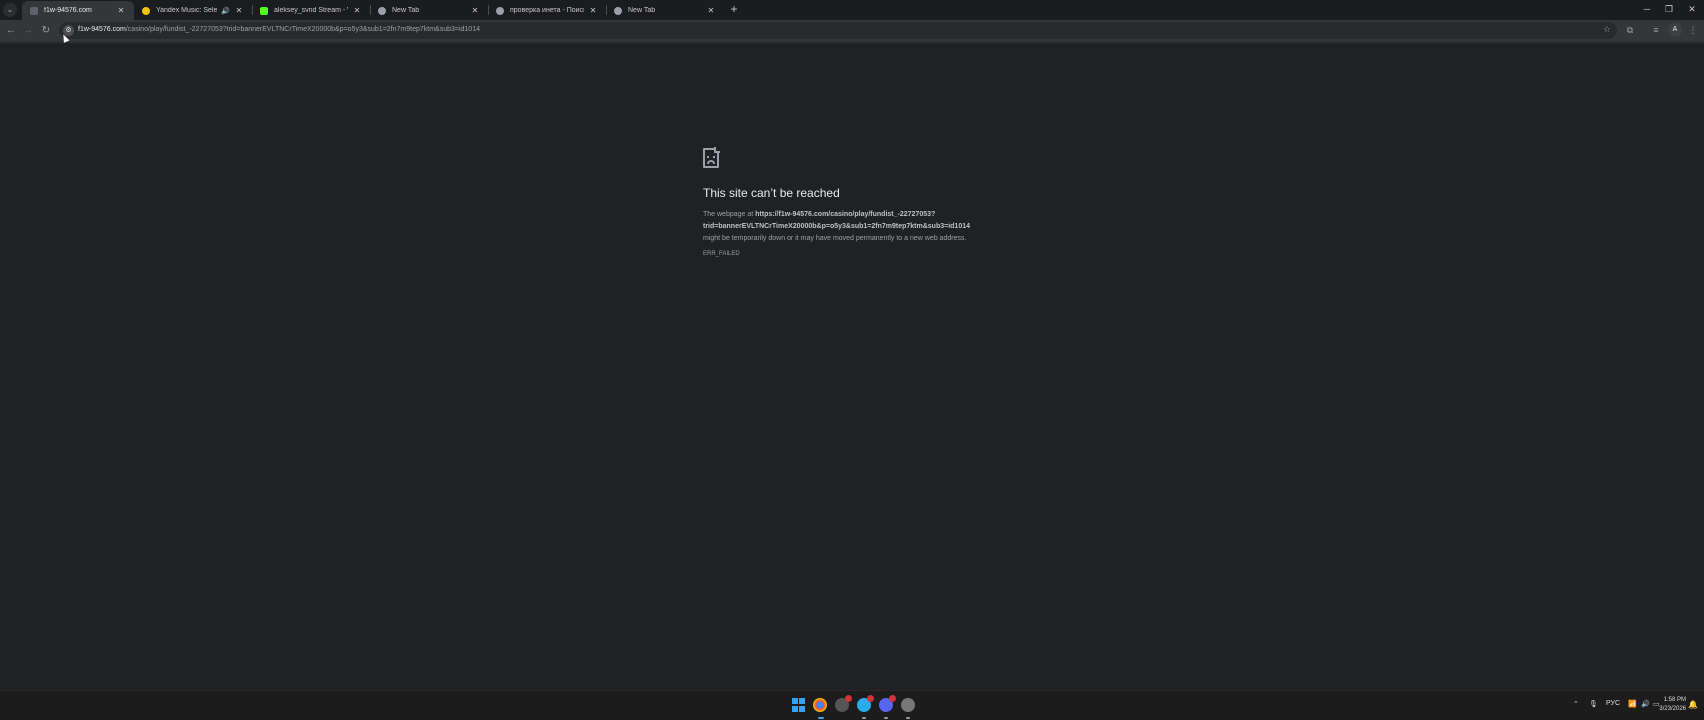 The image size is (1704, 720). What do you see at coordinates (1672, 709) in the screenshot?
I see `clock-date: 3/23/2026` at bounding box center [1672, 709].